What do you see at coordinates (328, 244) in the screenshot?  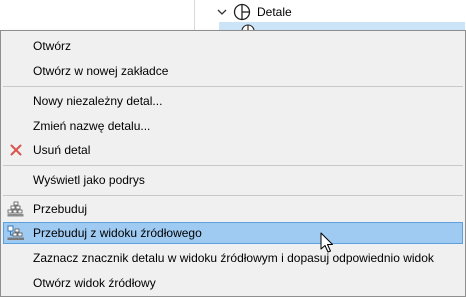 I see `mouse-cursor-icon` at bounding box center [328, 244].